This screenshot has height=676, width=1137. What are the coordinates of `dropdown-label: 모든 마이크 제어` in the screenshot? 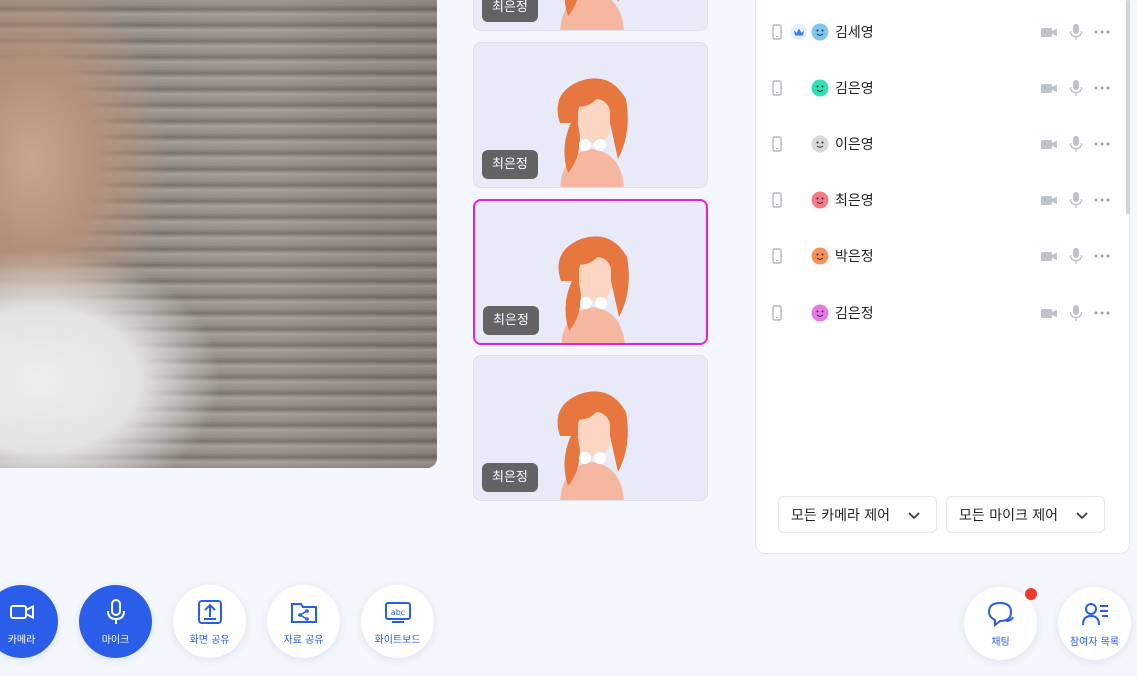 It's located at (1009, 515).